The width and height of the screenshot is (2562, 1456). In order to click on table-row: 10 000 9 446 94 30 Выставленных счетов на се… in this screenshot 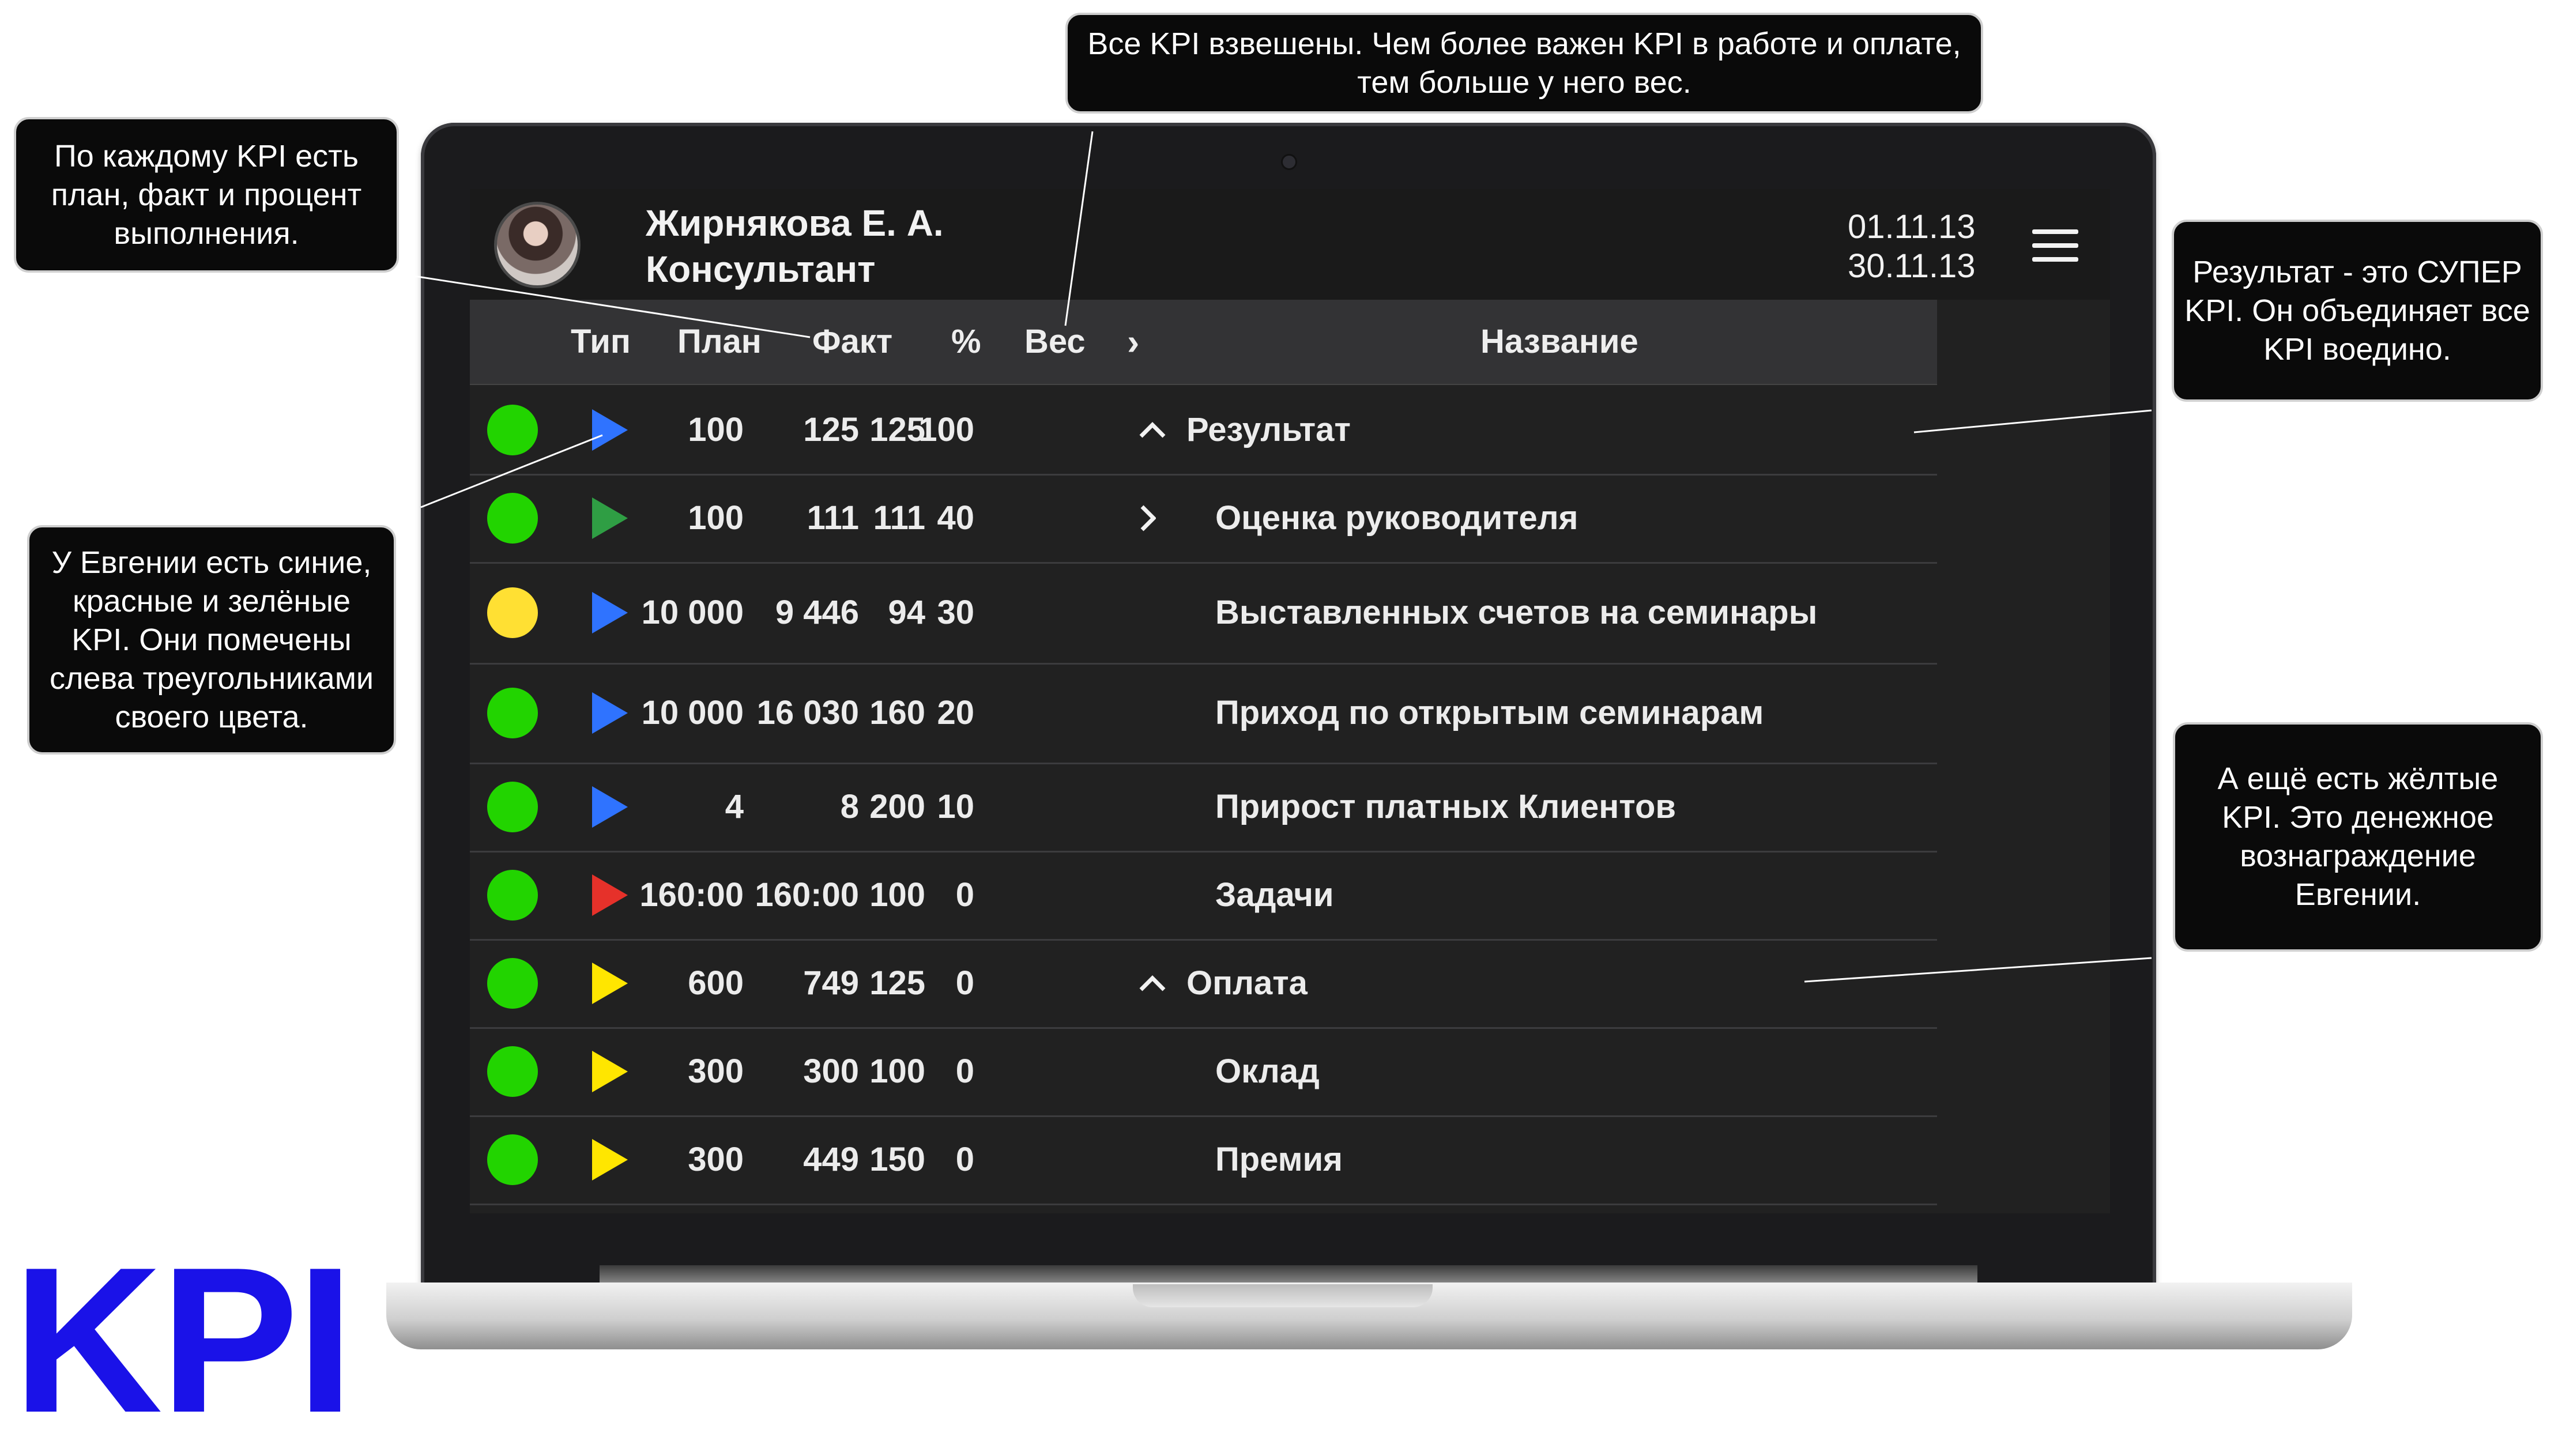, I will do `click(1203, 613)`.